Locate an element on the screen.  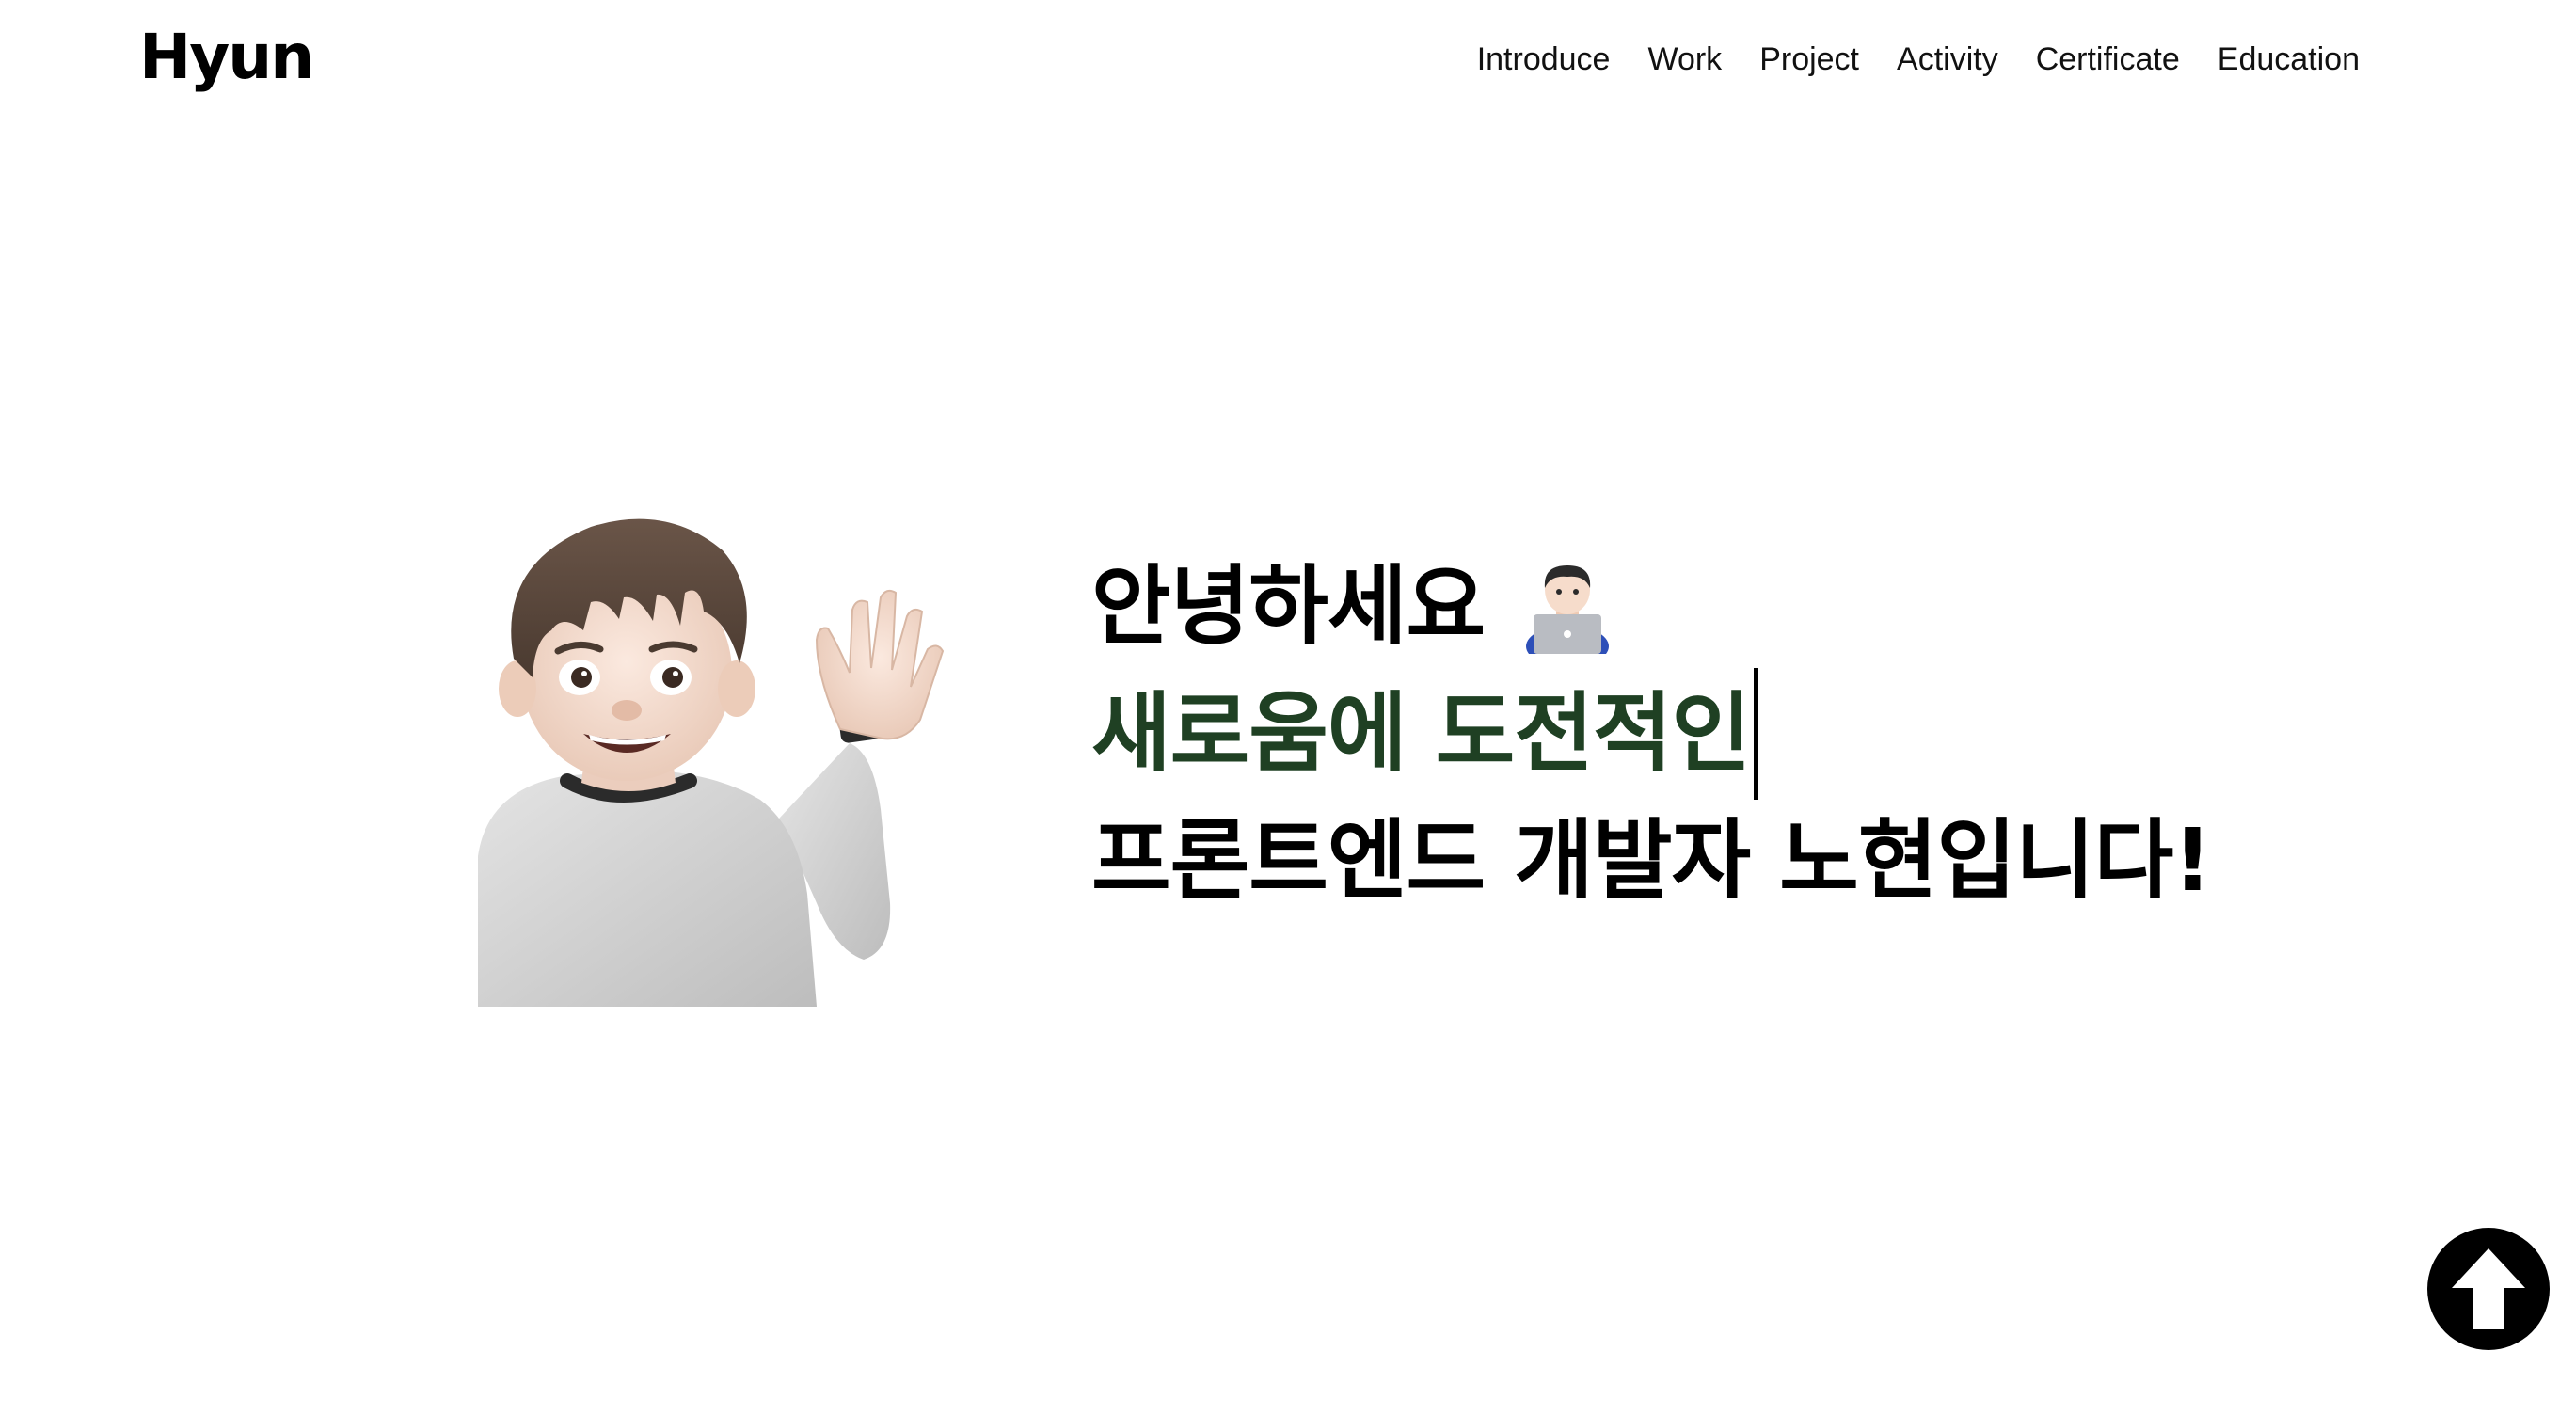
hero-line-2: 새로움에 도전적인 is located at coordinates (1651, 734).